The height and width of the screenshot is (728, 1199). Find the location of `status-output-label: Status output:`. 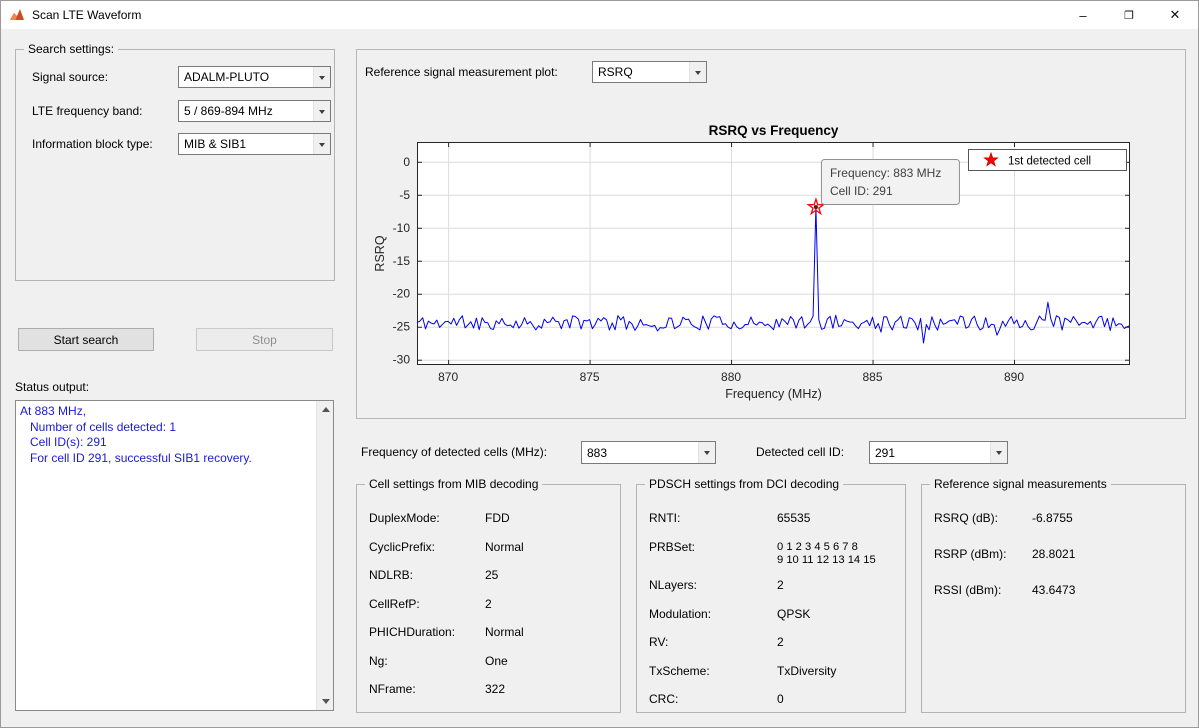

status-output-label: Status output: is located at coordinates (52, 387).